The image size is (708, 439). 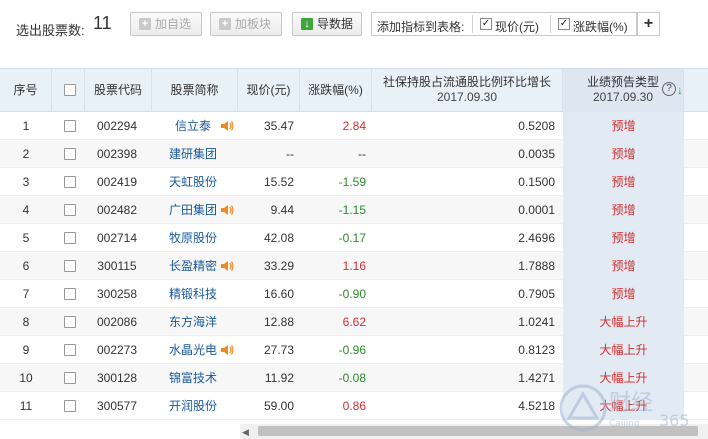 What do you see at coordinates (564, 24) in the screenshot?
I see `metric-change-checkbox: ✓` at bounding box center [564, 24].